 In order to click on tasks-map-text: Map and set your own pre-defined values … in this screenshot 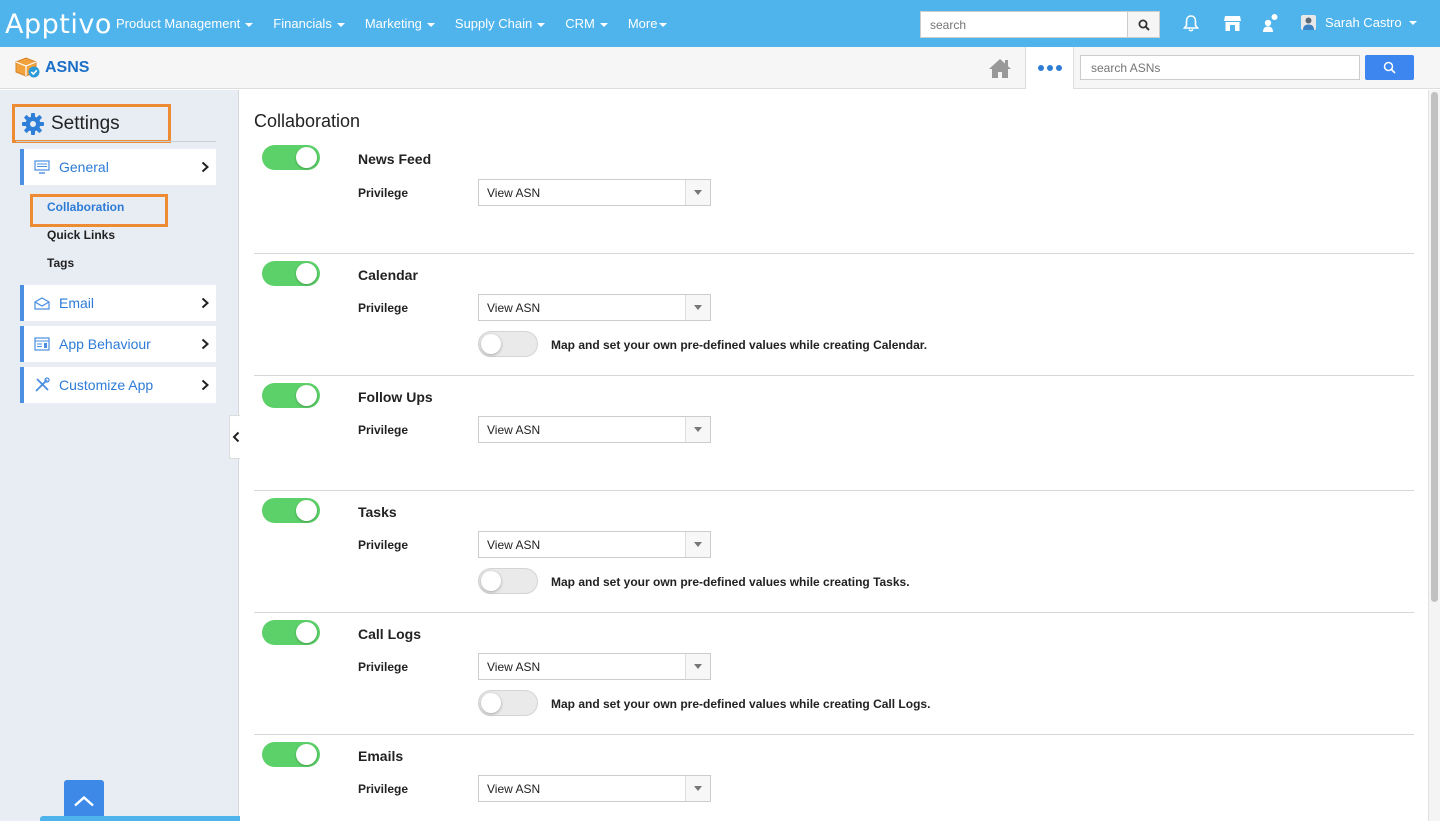, I will do `click(730, 582)`.